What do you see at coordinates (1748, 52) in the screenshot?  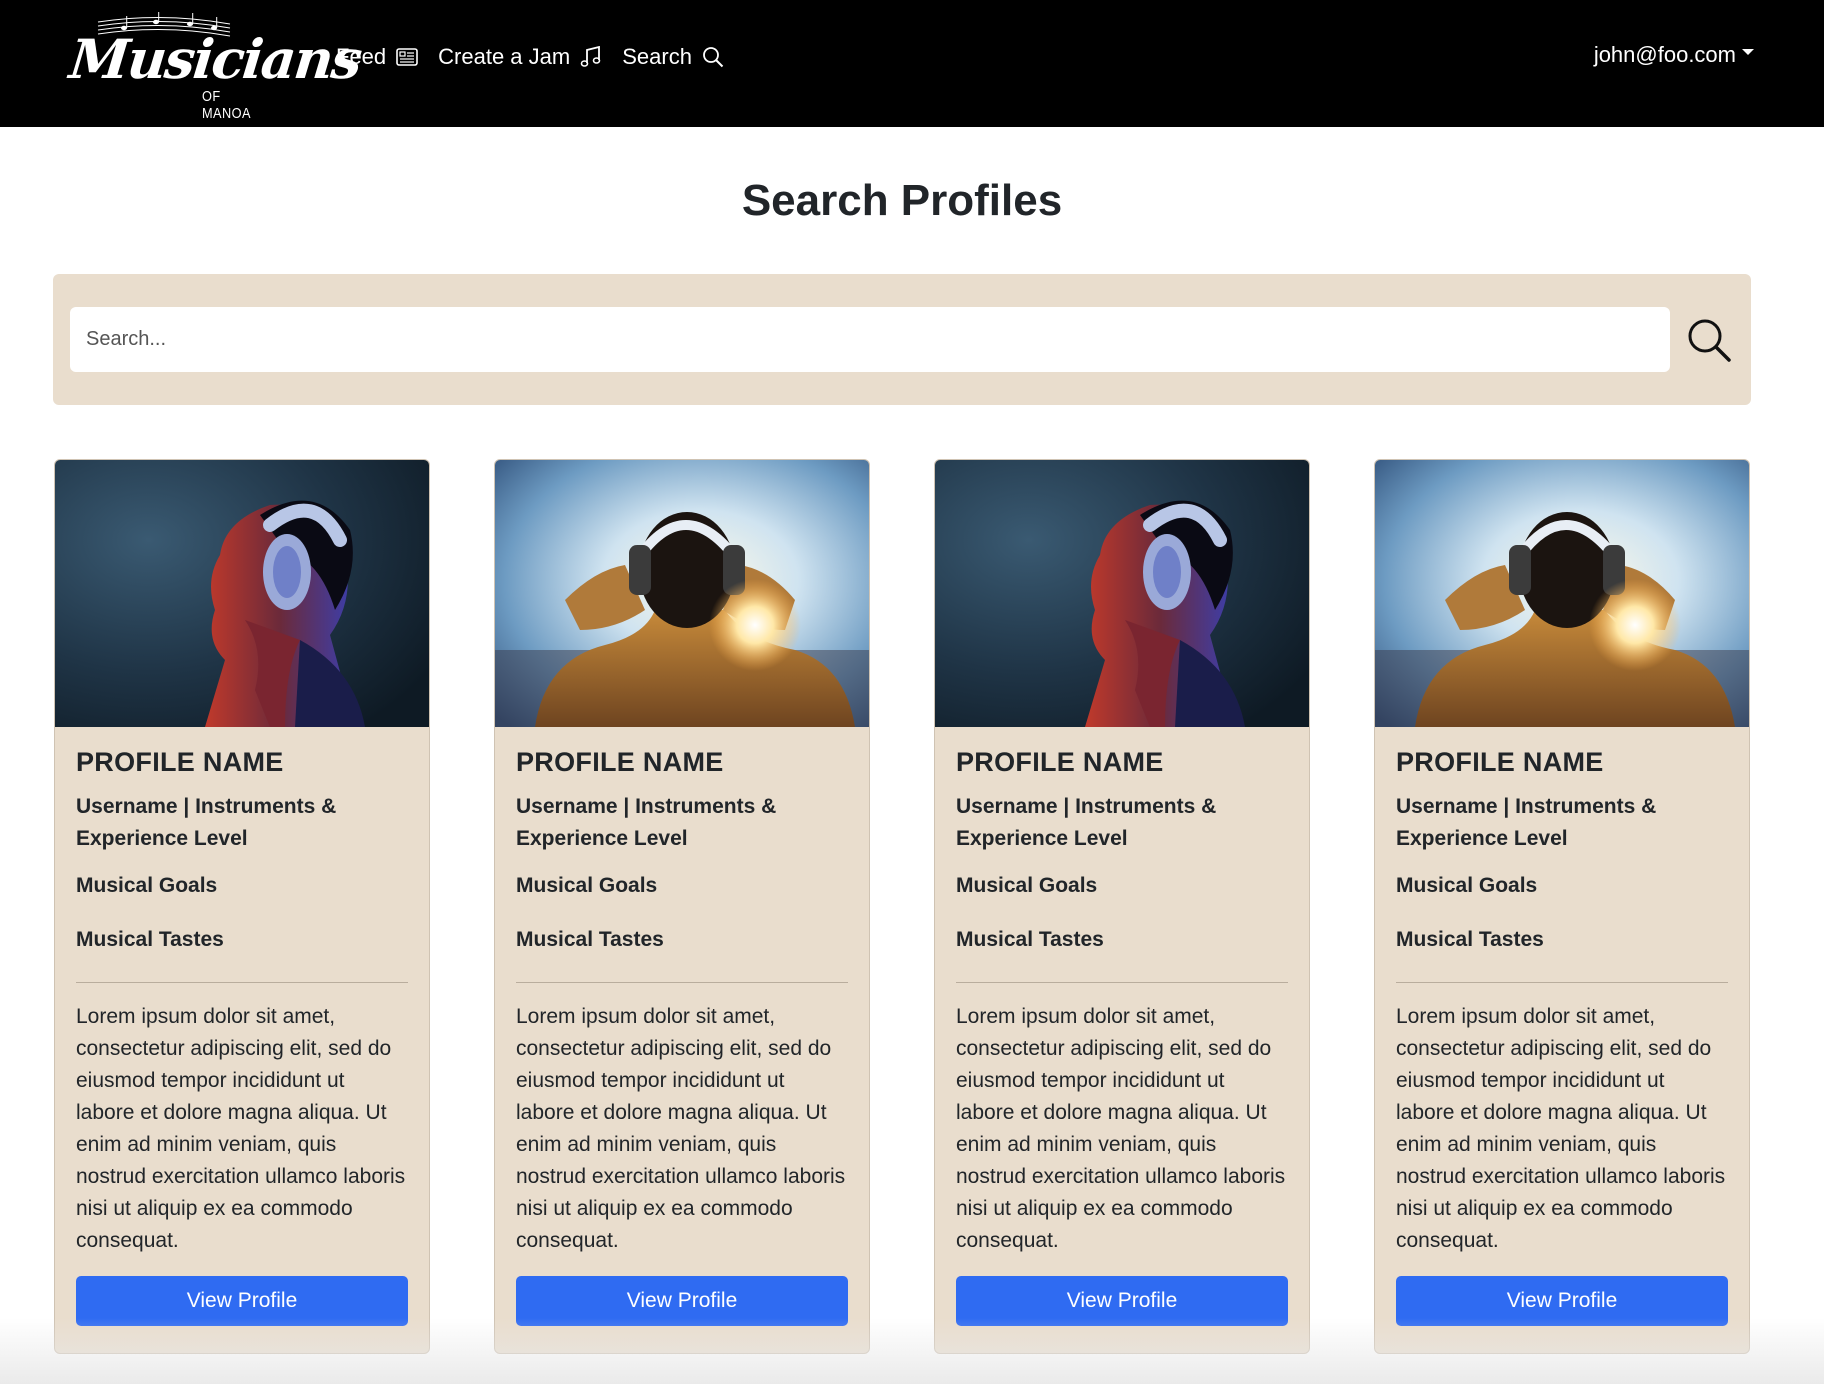 I see `caret-down-icon` at bounding box center [1748, 52].